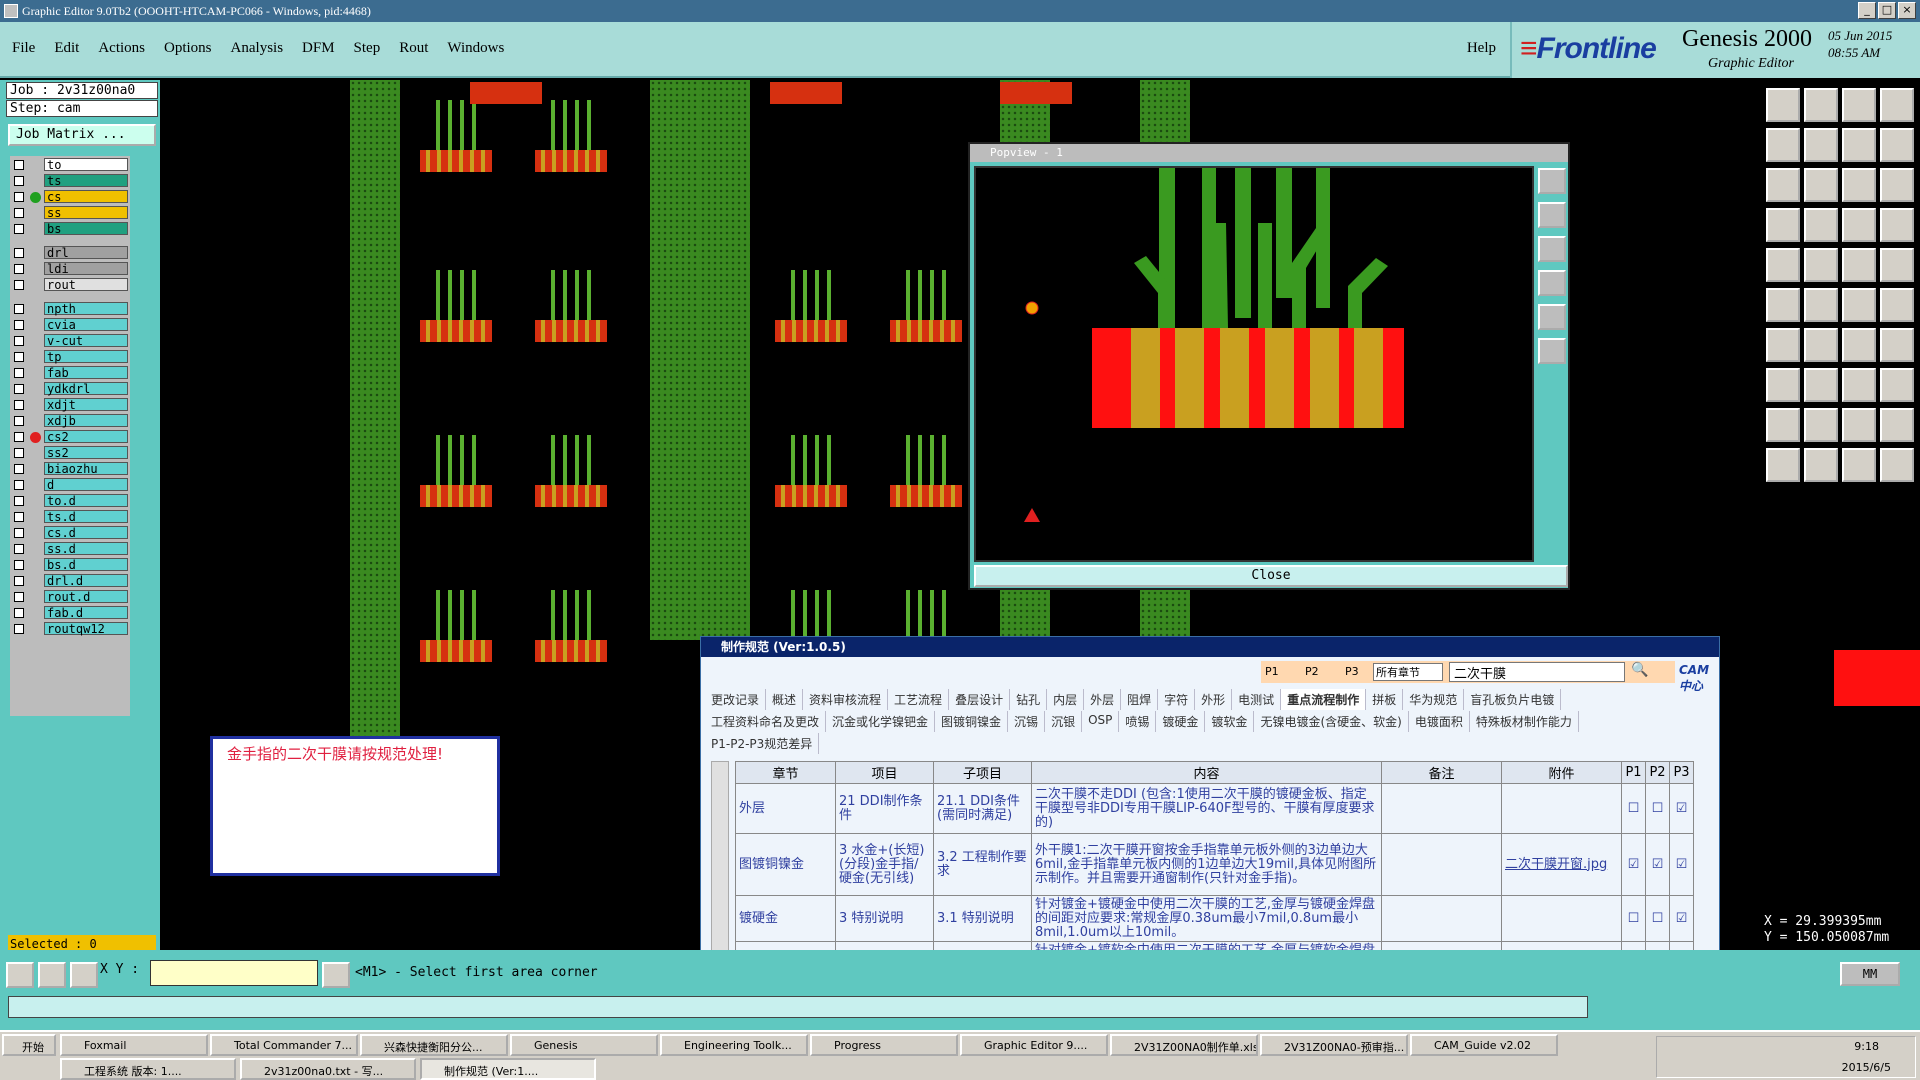  I want to click on layer-row-biaozhu: biaozhu, so click(70, 469).